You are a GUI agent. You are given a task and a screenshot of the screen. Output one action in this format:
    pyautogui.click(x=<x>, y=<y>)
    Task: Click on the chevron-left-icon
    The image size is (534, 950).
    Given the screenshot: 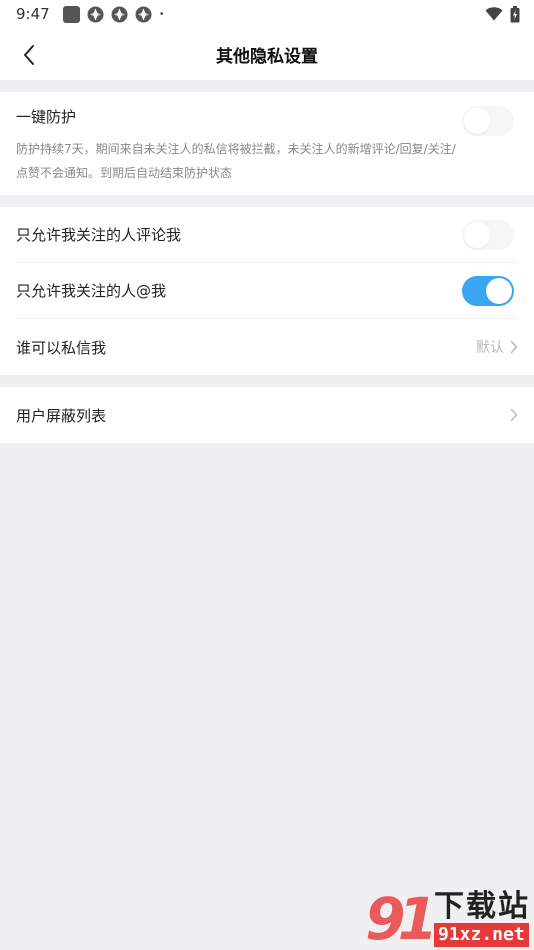 What is the action you would take?
    pyautogui.click(x=29, y=55)
    